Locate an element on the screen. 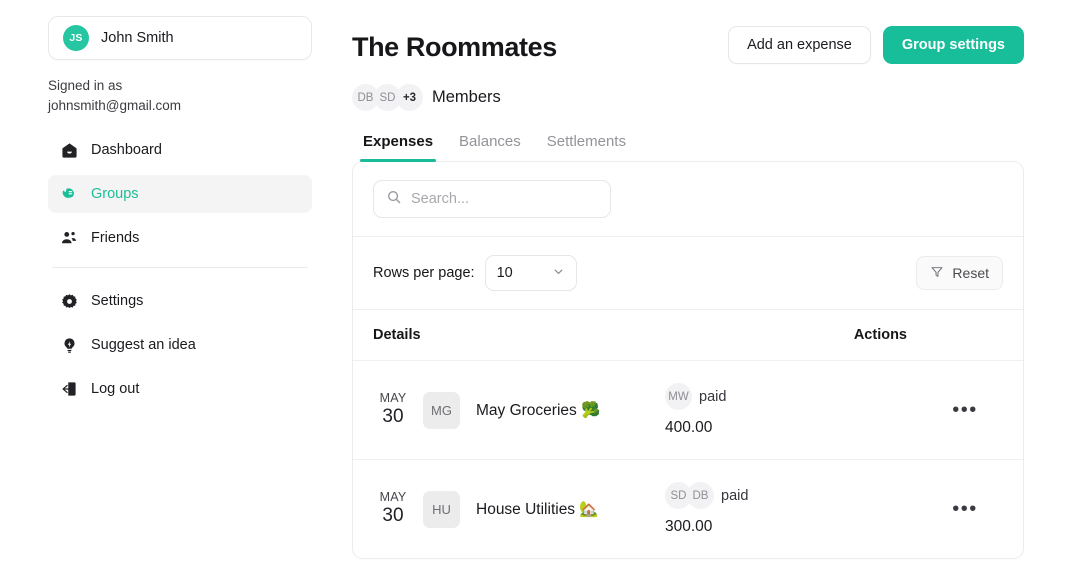 The height and width of the screenshot is (566, 1080). expense-paid-block: MW paid 400.00 is located at coordinates (796, 410).